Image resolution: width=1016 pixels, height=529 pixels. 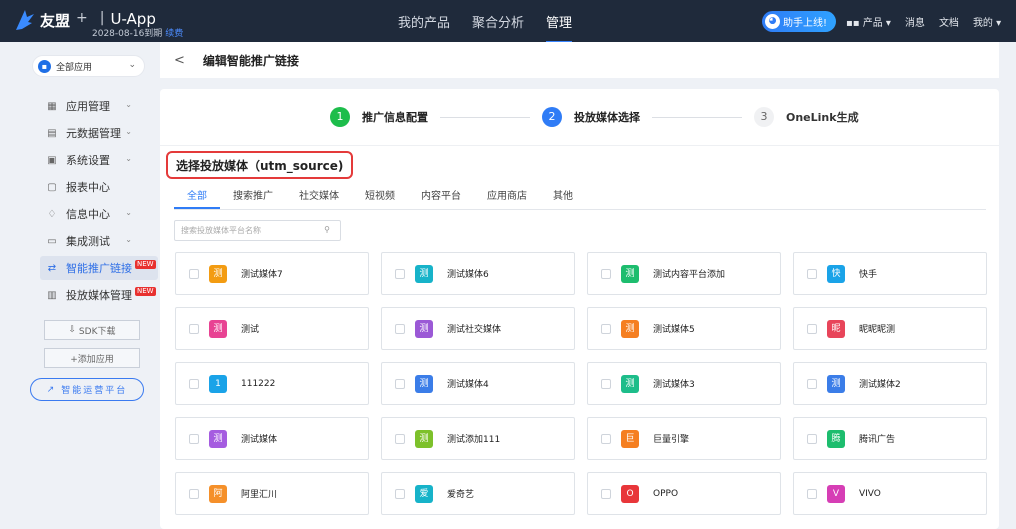 I want to click on media-name: 腾讯广告, so click(x=877, y=440).